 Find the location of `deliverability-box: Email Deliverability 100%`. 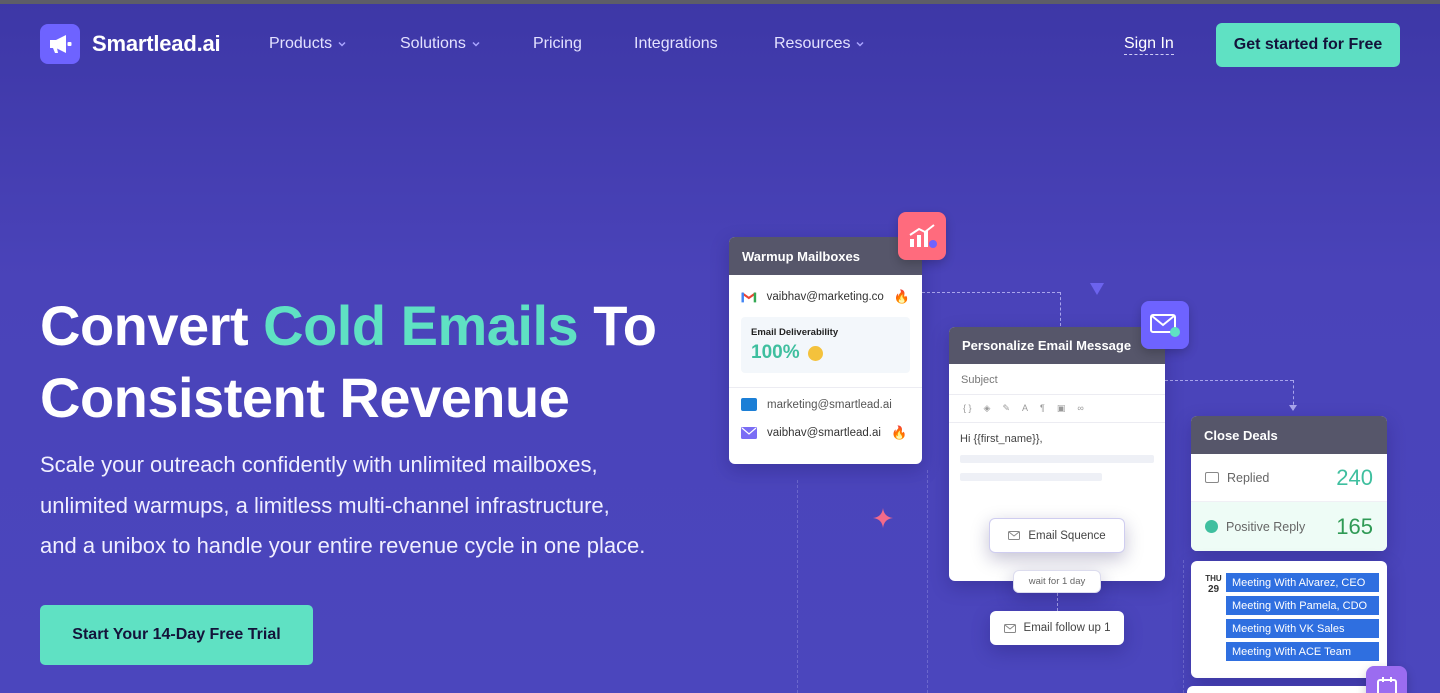

deliverability-box: Email Deliverability 100% is located at coordinates (825, 345).